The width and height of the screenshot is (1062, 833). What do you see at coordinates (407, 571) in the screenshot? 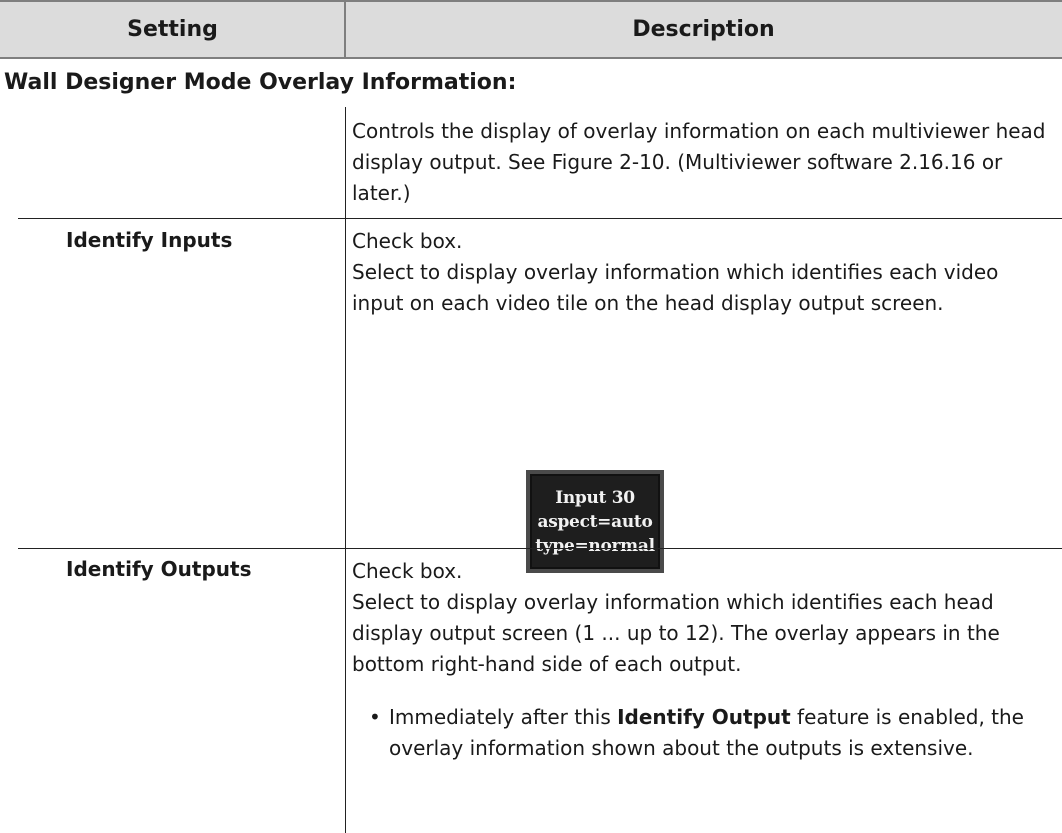
I see `identify-outputs-line-1: Check box.` at bounding box center [407, 571].